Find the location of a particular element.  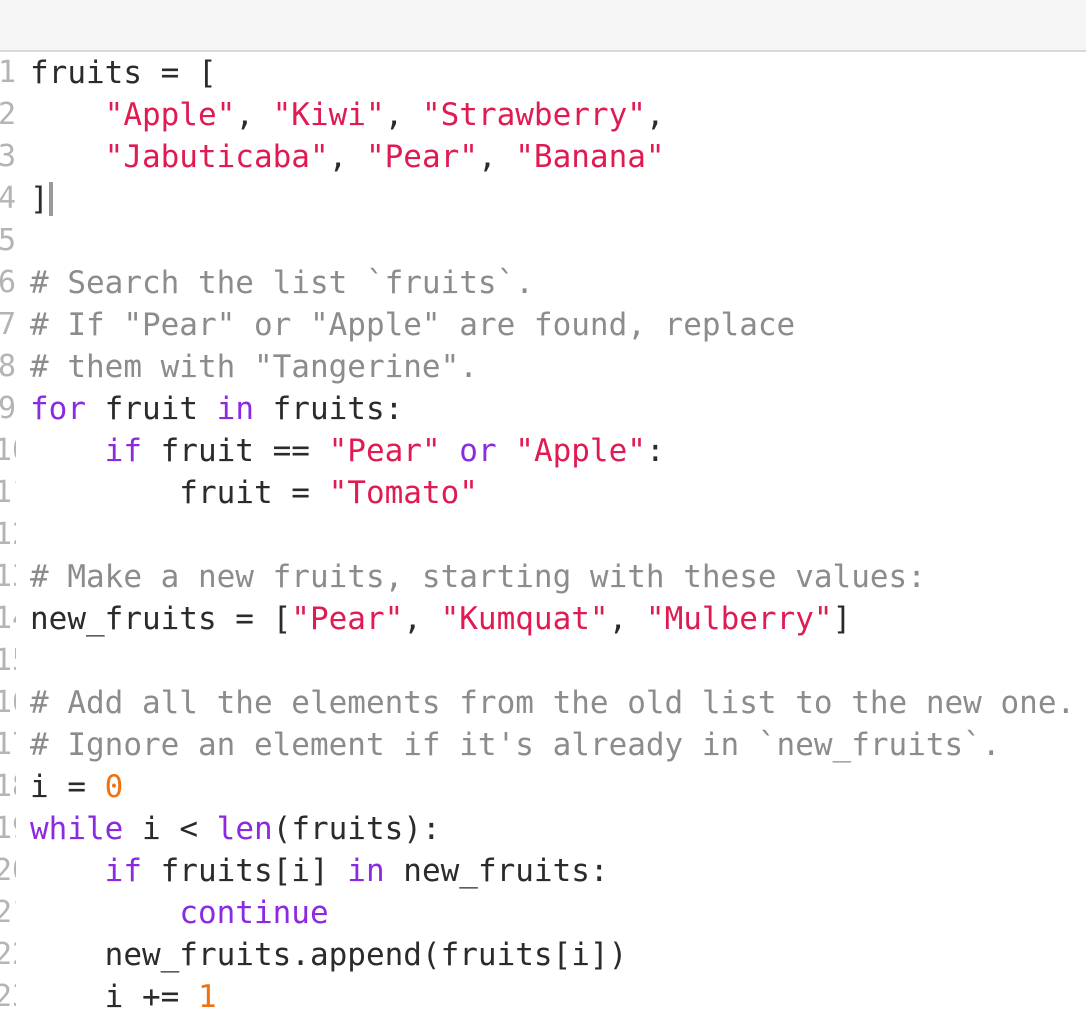

code-line-content: continue is located at coordinates (179, 913).